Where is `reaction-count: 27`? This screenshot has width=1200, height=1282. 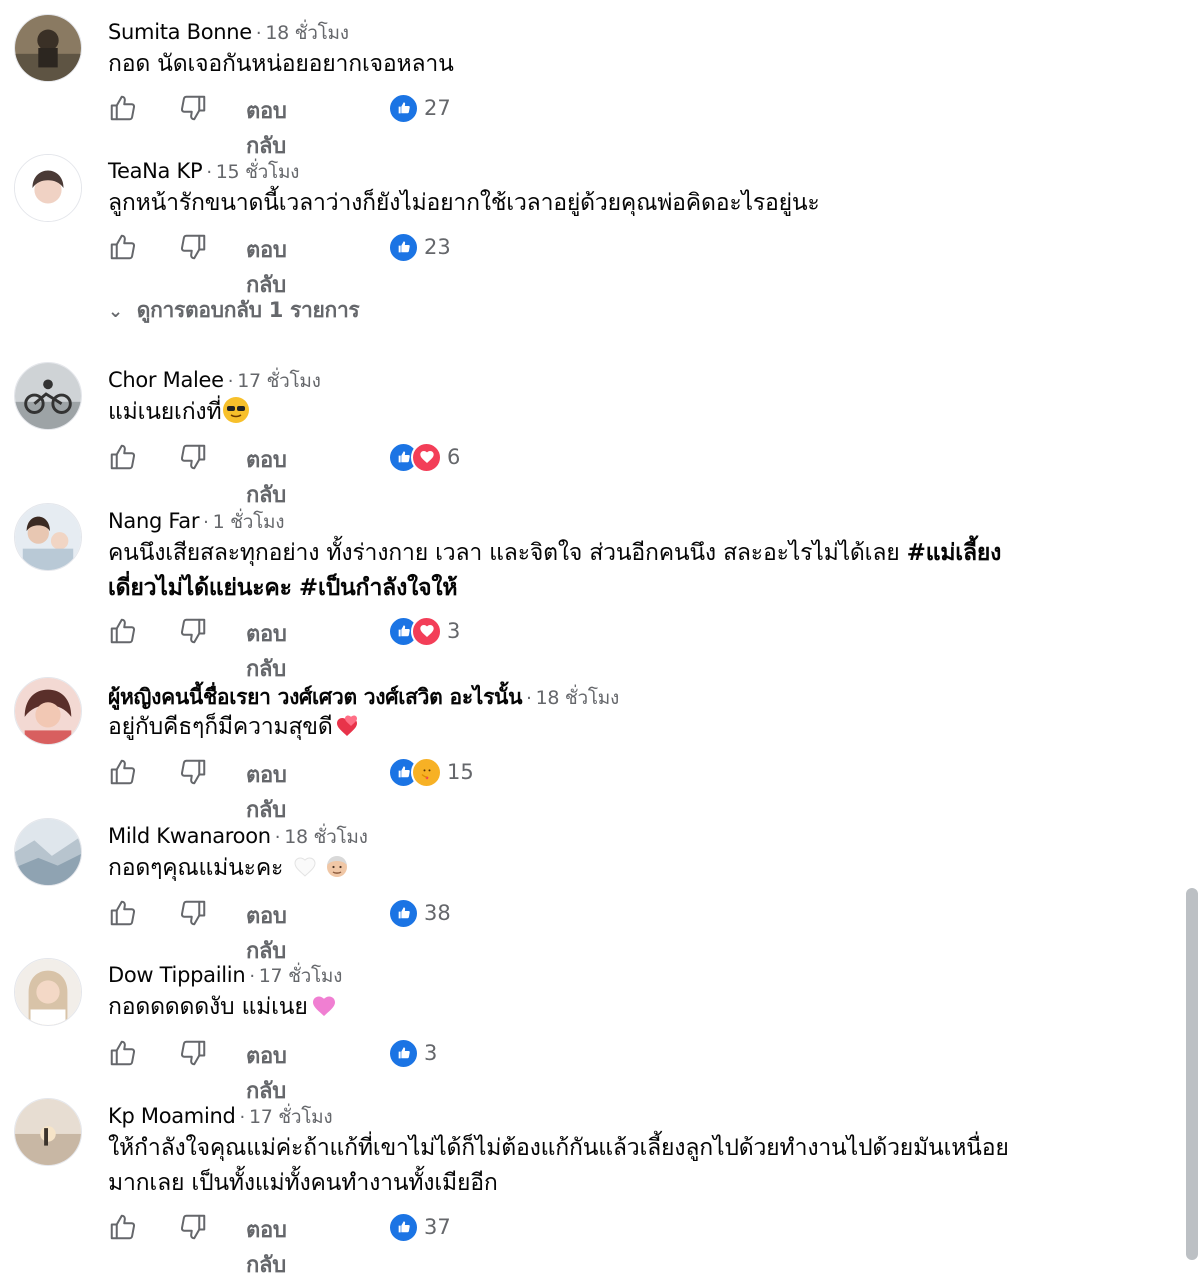
reaction-count: 27 is located at coordinates (437, 108).